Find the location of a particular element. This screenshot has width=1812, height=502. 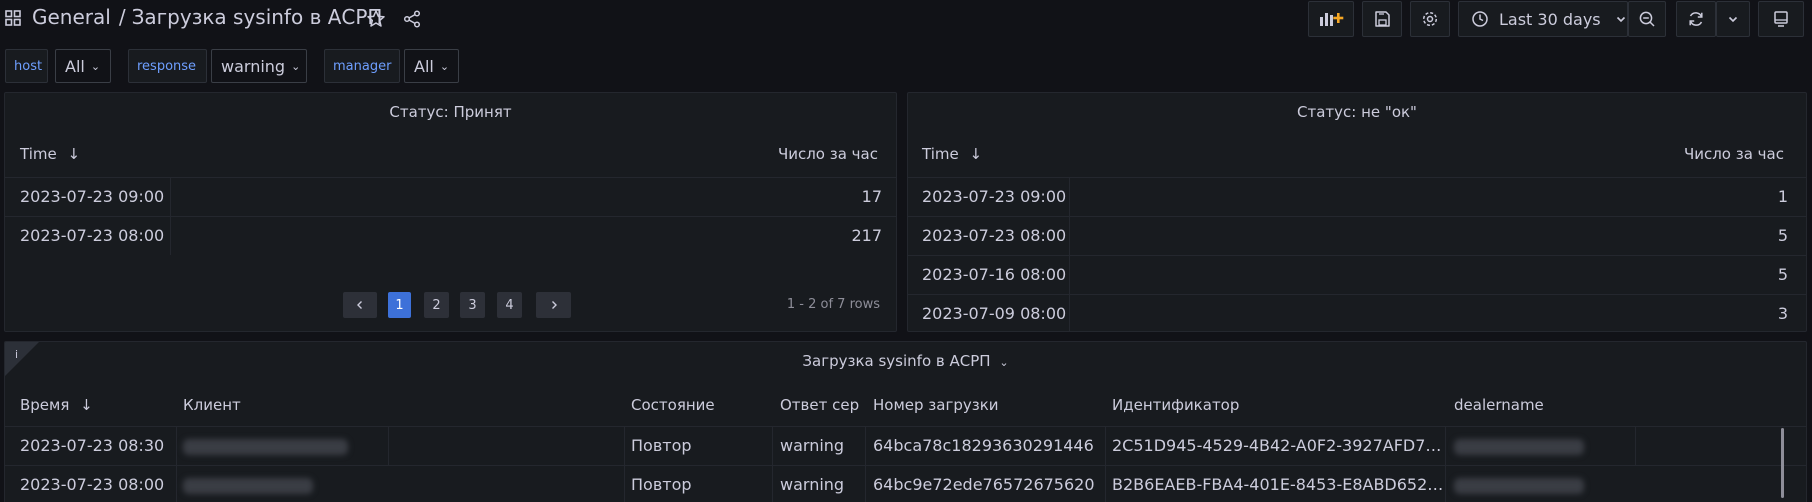

save-icon is located at coordinates (1382, 19).